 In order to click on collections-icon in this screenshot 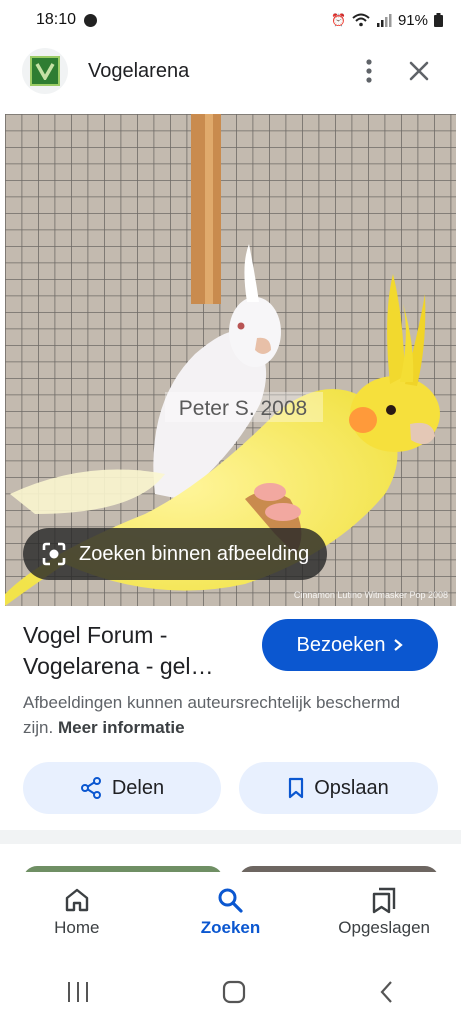, I will do `click(384, 900)`.